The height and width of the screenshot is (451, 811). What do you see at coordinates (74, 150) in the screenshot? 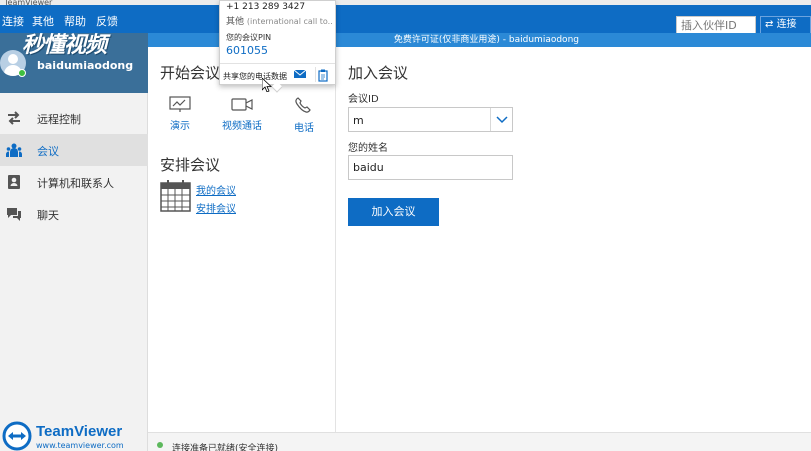
I see `sidebar-item-meeting: 会议` at bounding box center [74, 150].